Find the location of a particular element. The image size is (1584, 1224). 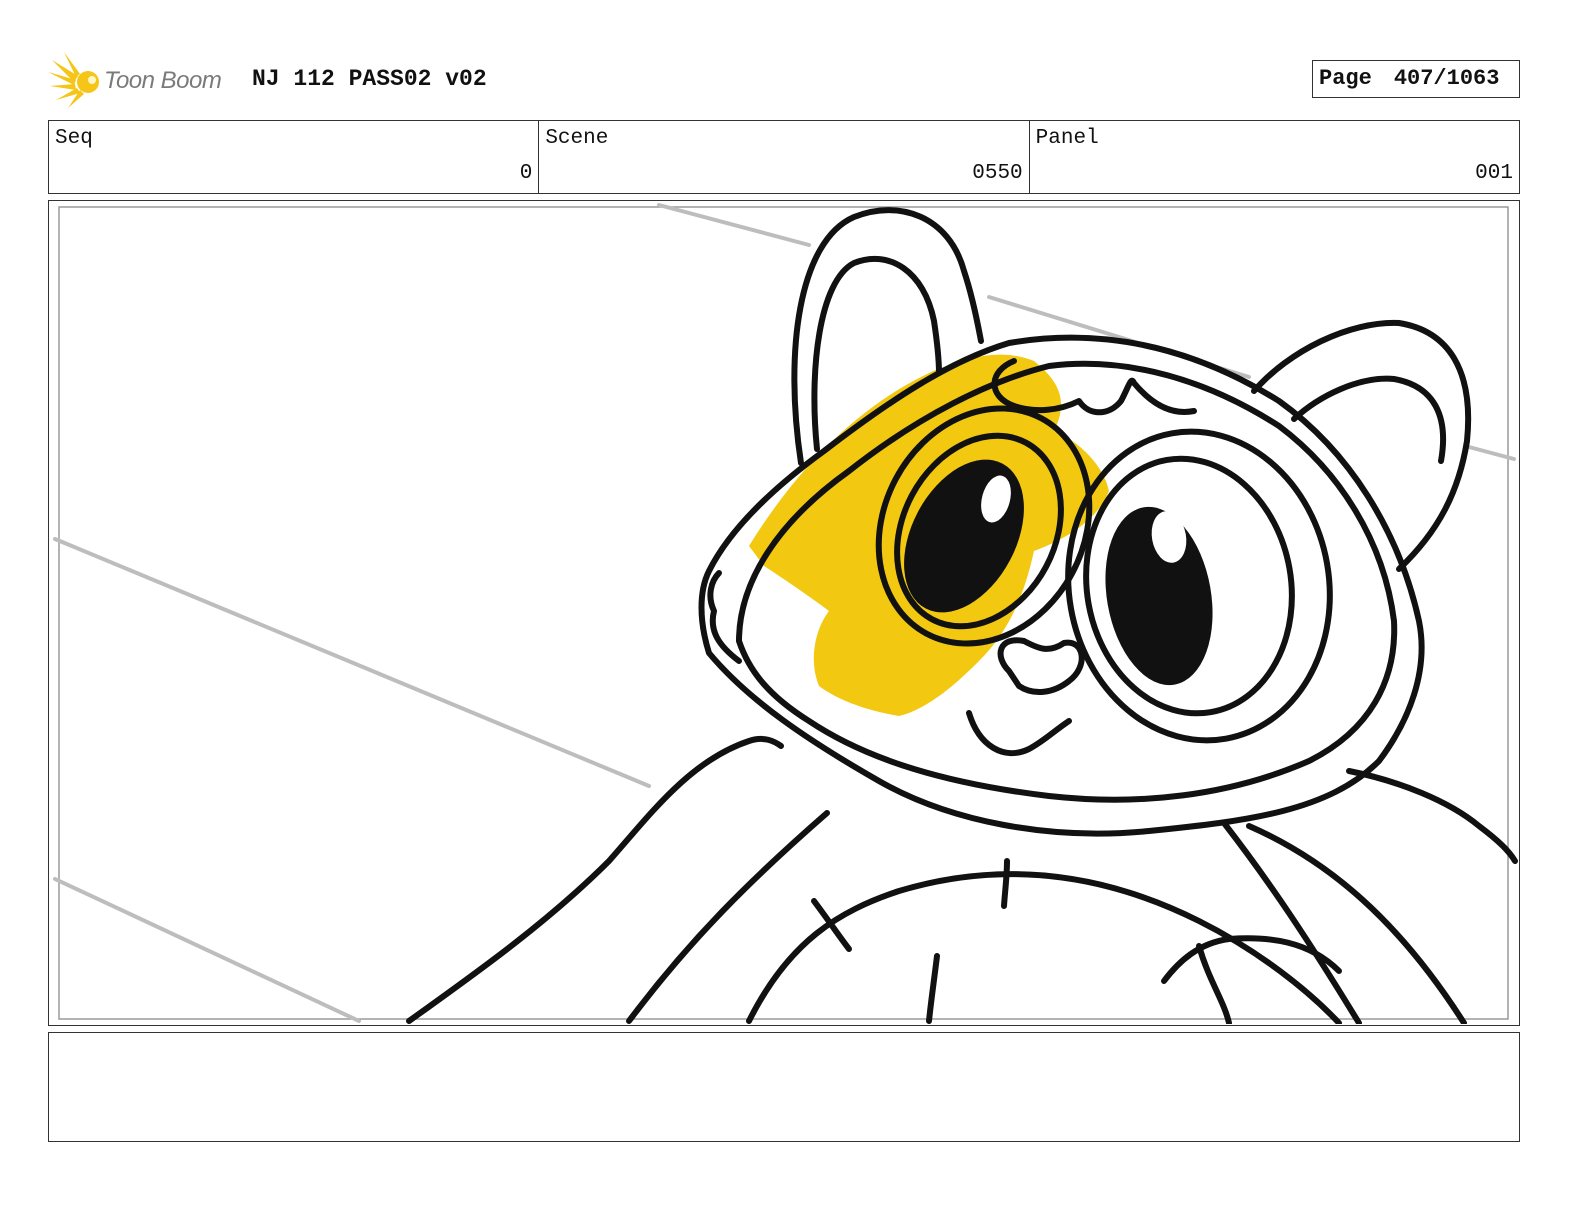

page-label: Page is located at coordinates (1345, 78).